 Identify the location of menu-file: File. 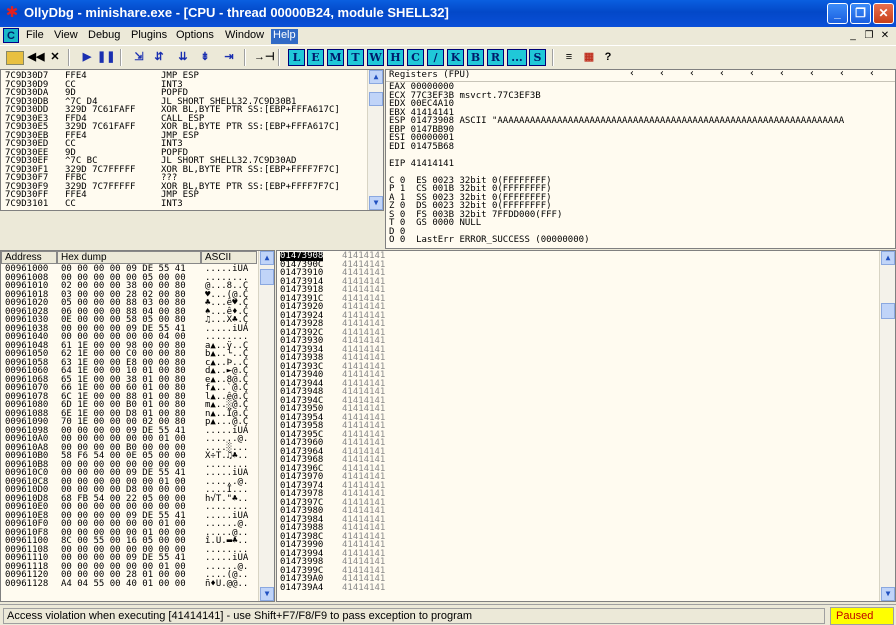
(35, 36).